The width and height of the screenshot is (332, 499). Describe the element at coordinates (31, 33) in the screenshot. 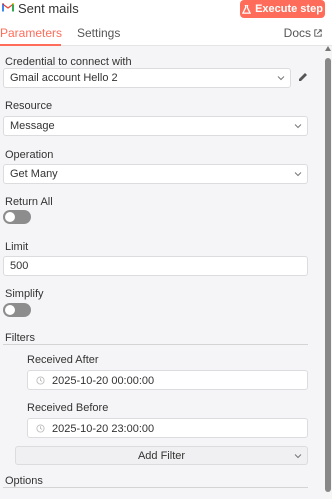

I see `tab-parameters: Parameters` at that location.